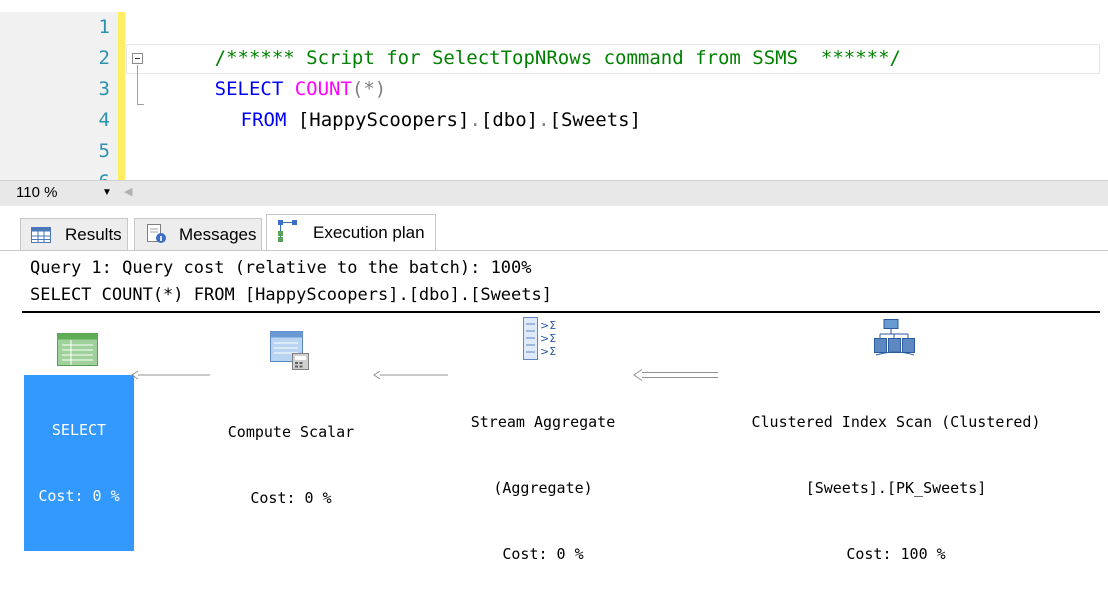  Describe the element at coordinates (287, 231) in the screenshot. I see `execution-plan-icon` at that location.